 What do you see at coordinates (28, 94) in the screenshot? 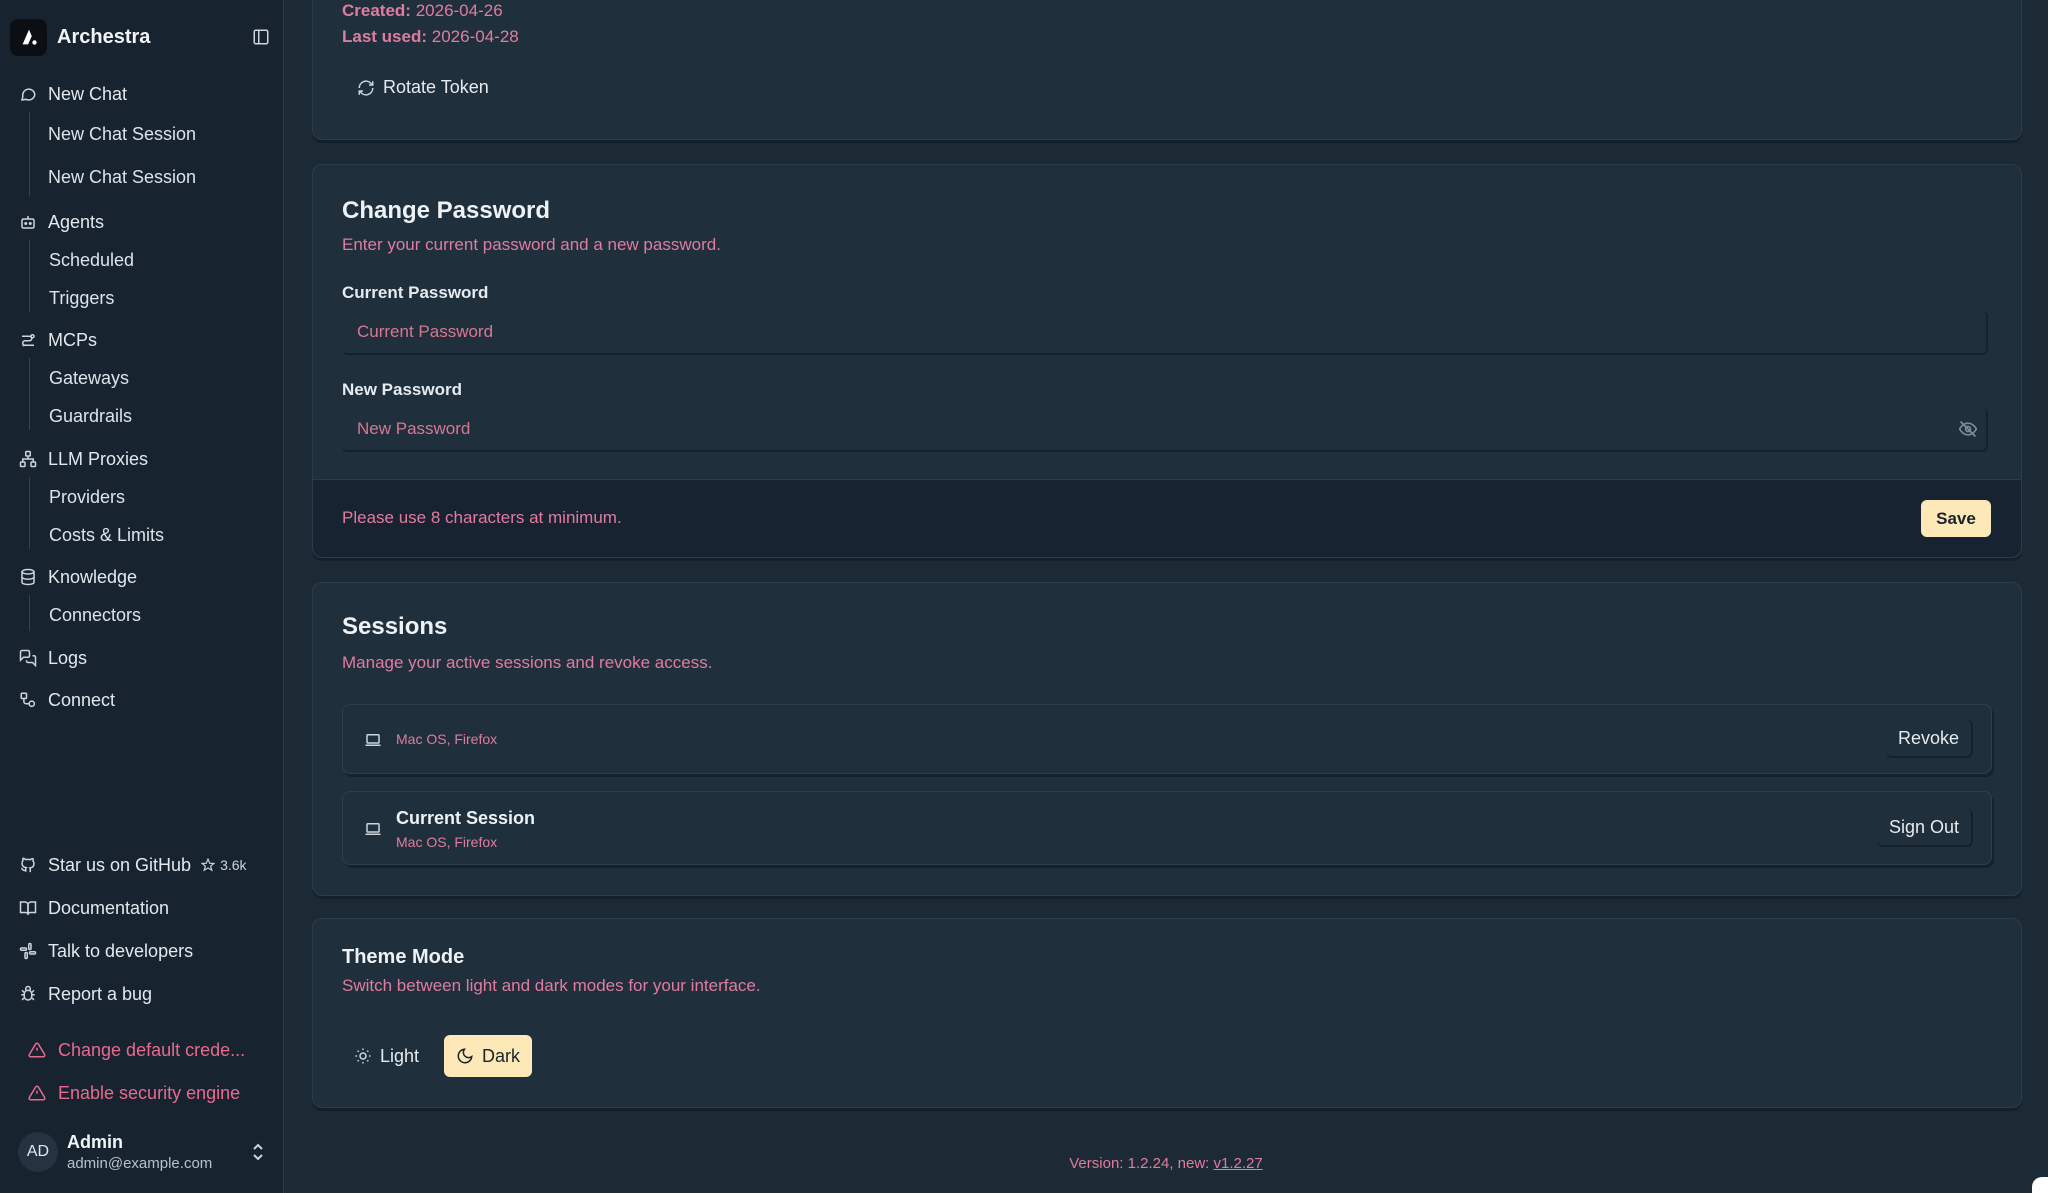
I see `chat-bubble-icon` at bounding box center [28, 94].